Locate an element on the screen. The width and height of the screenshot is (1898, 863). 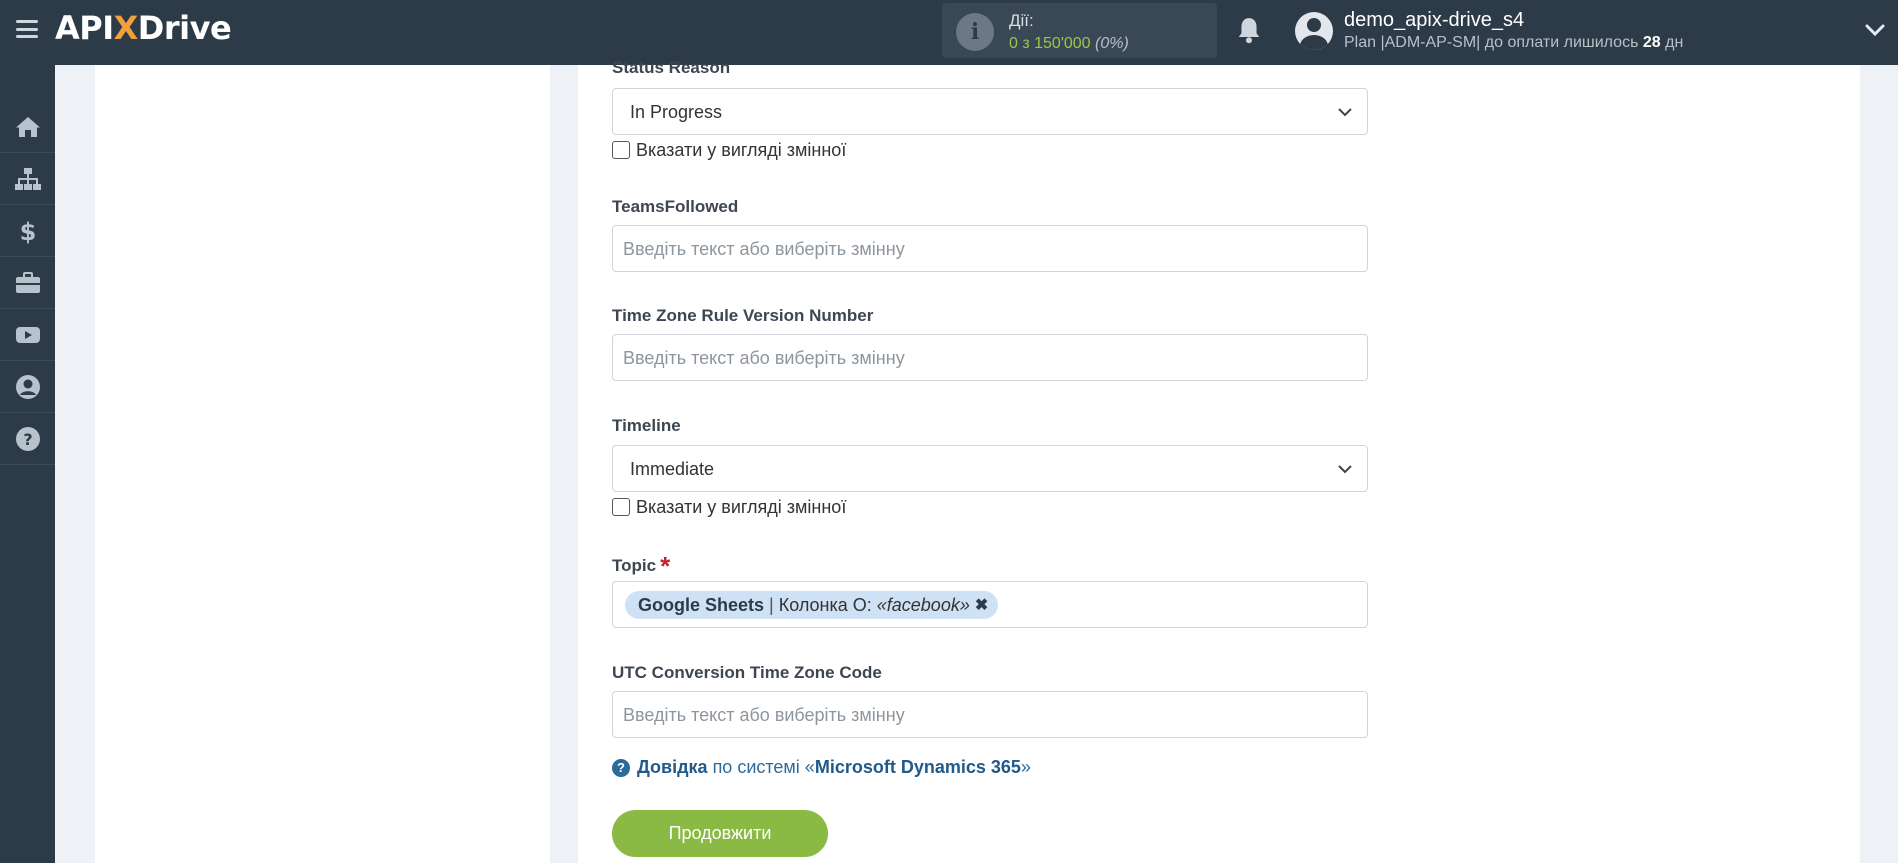
utc-tz-code-label: UTC Conversion Time Zone Code is located at coordinates (747, 672).